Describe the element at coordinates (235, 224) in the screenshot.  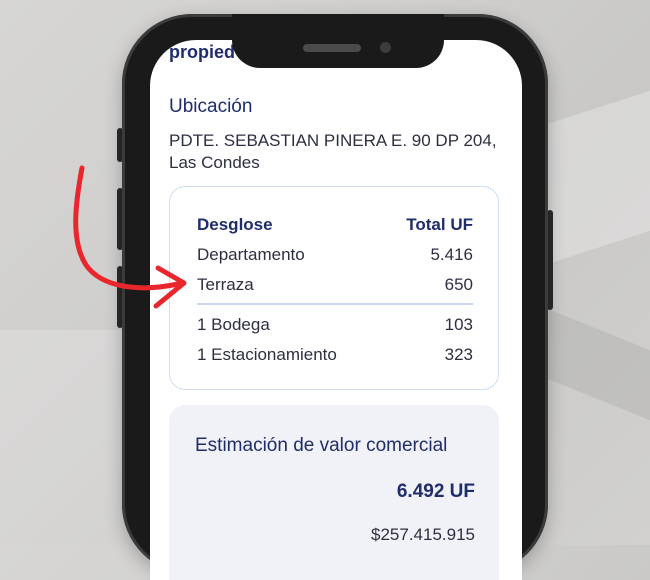
I see `breakdown-header-label: Desglose` at that location.